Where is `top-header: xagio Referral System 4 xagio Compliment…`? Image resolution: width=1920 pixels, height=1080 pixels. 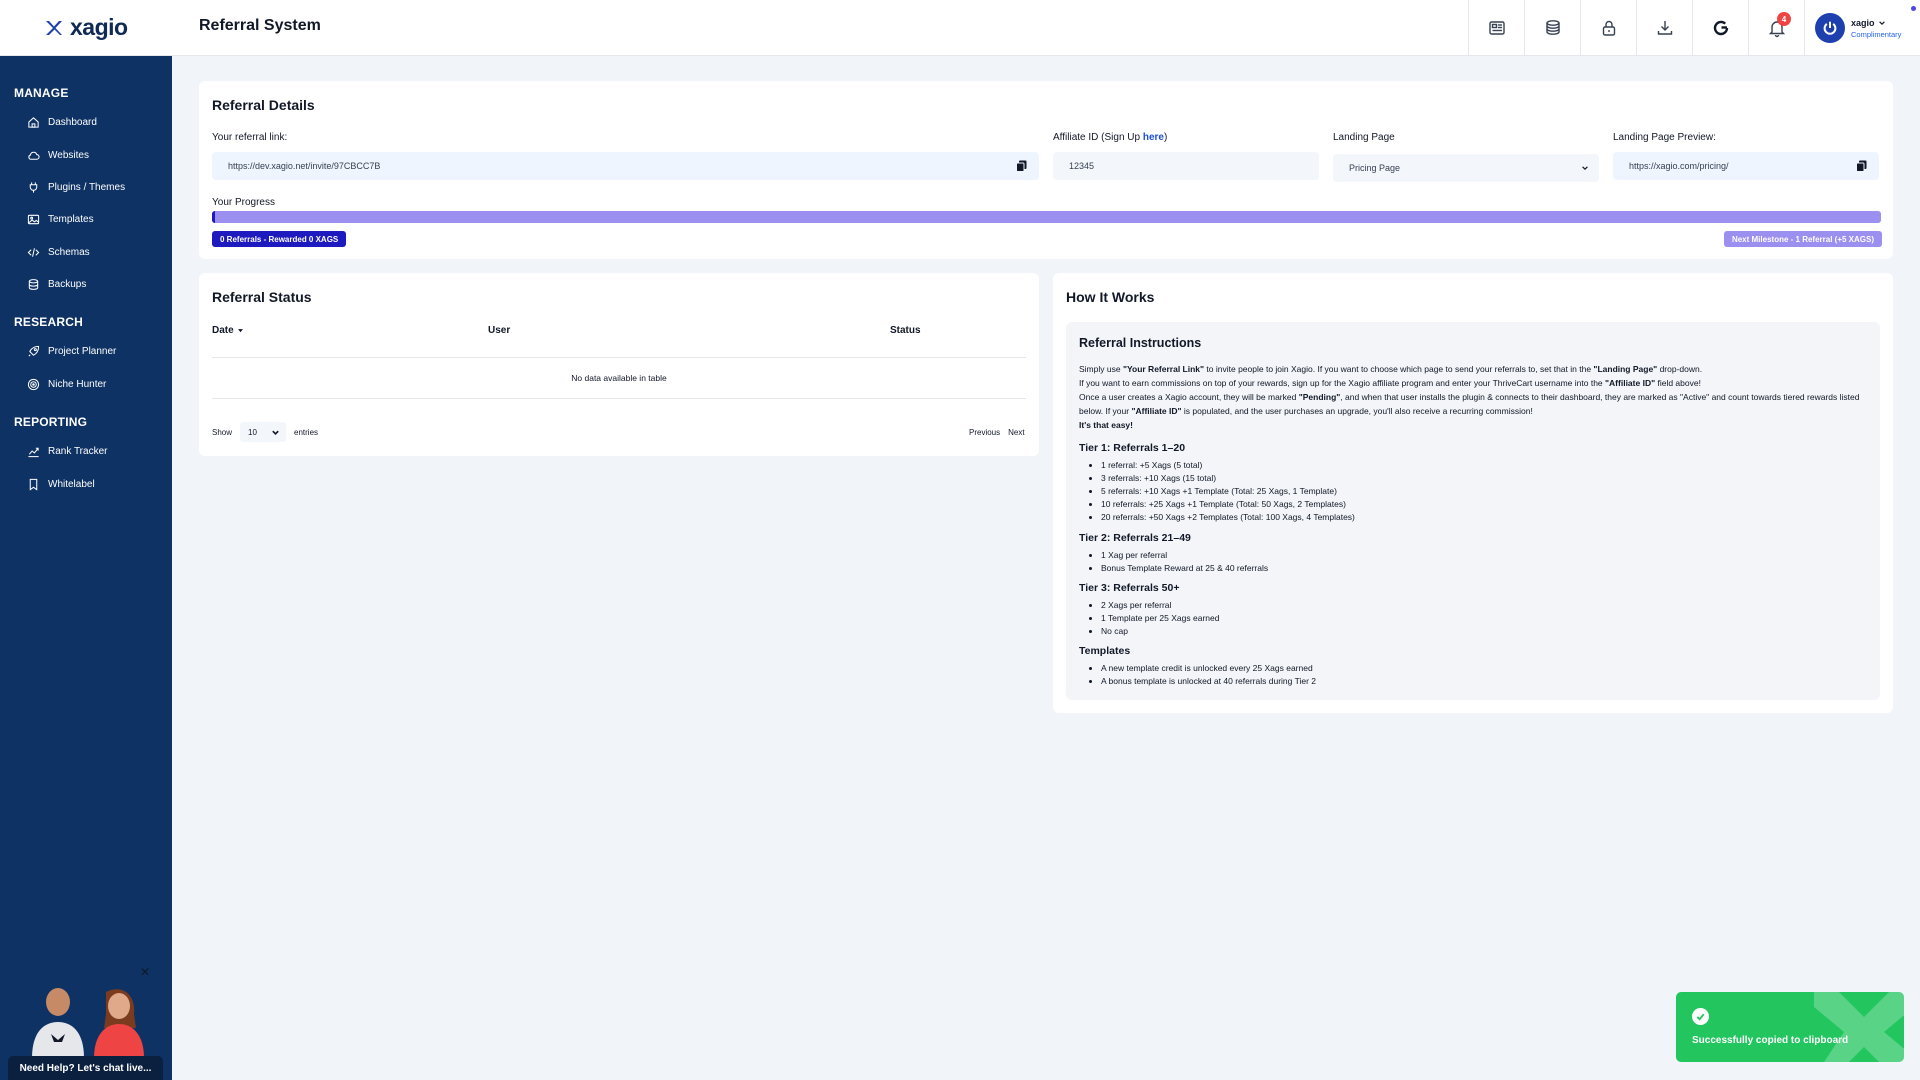 top-header: xagio Referral System 4 xagio Compliment… is located at coordinates (960, 28).